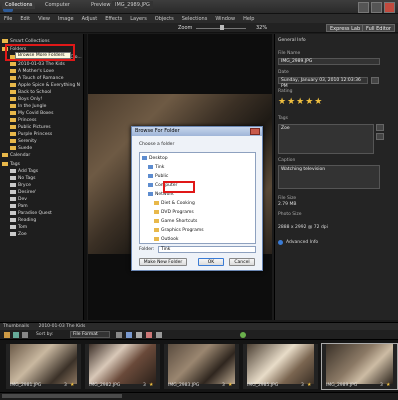 Image resolution: width=398 pixels, height=400 pixels. I want to click on tag-item: Dev, so click(18, 199).